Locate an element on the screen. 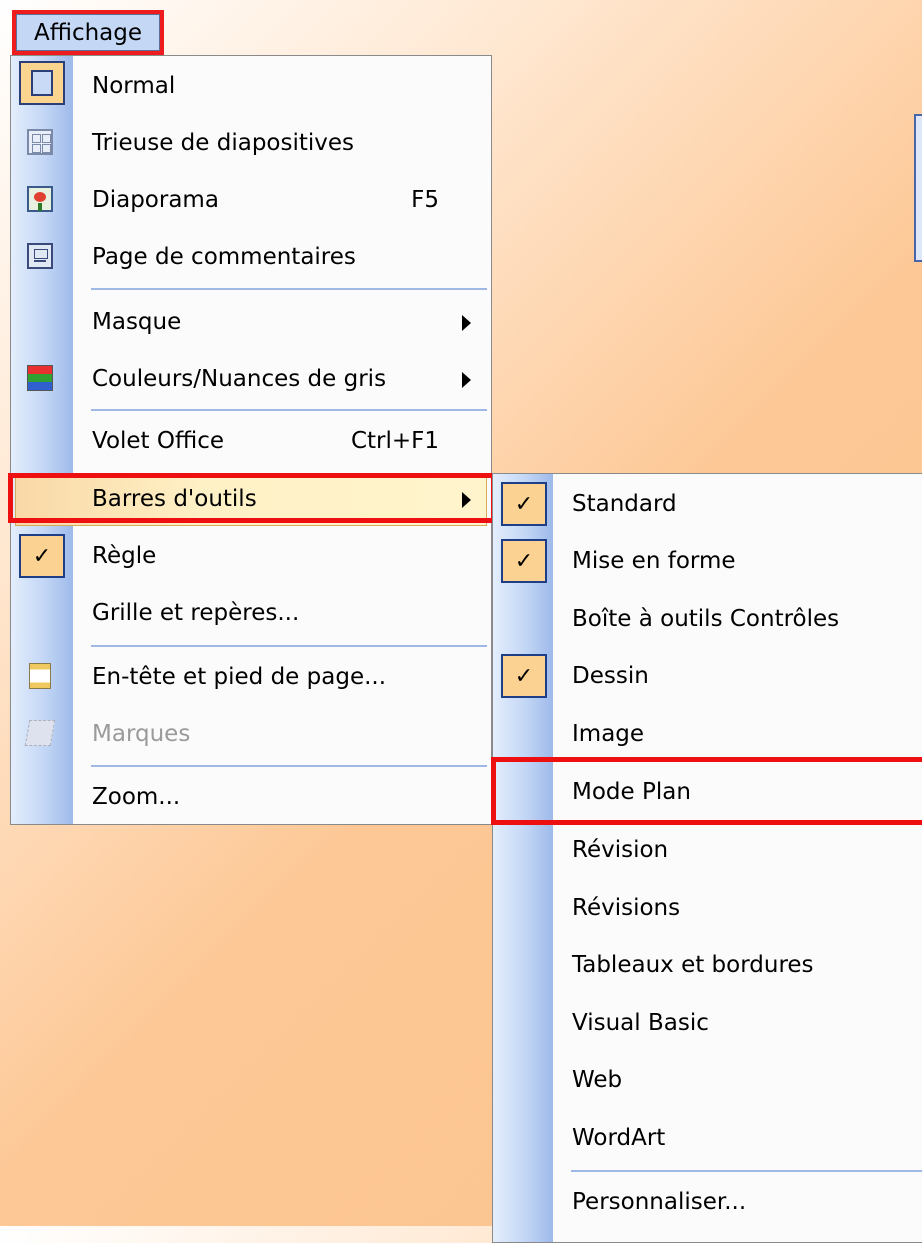 This screenshot has width=922, height=1243. submenu-item-wordart-label: WordArt is located at coordinates (619, 1138).